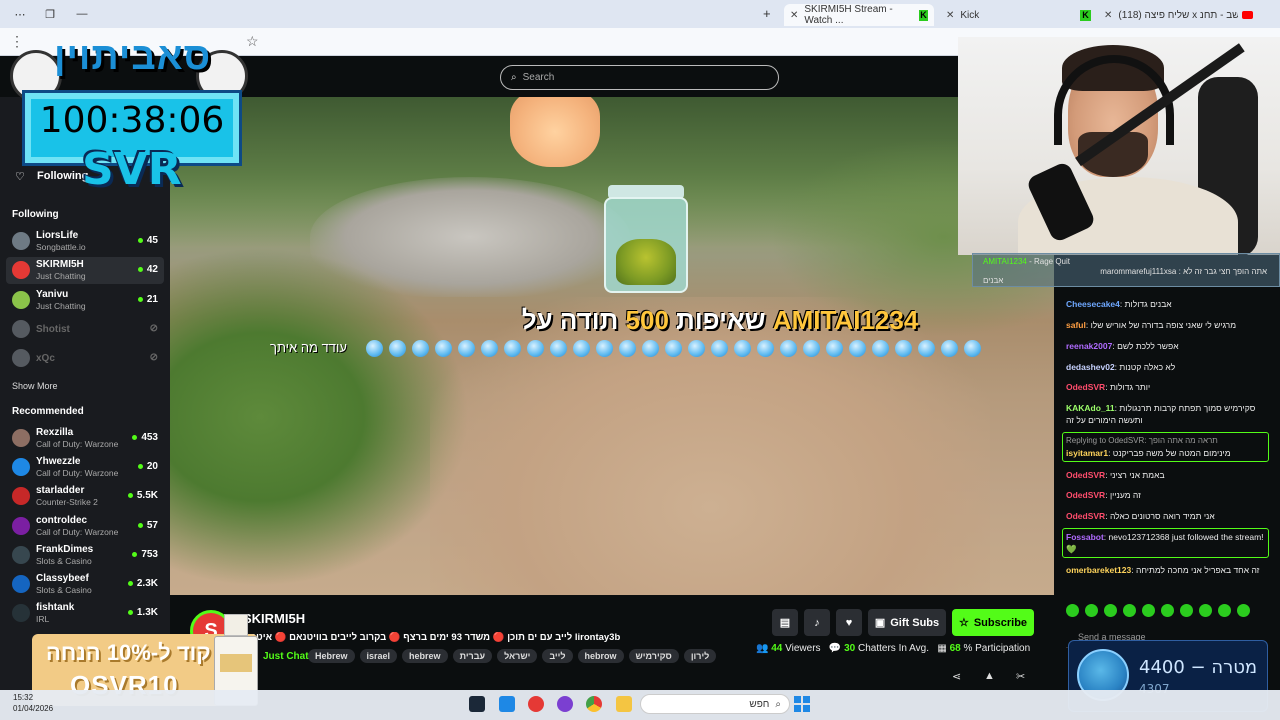  What do you see at coordinates (378, 656) in the screenshot?
I see `stream-tag: israel` at bounding box center [378, 656].